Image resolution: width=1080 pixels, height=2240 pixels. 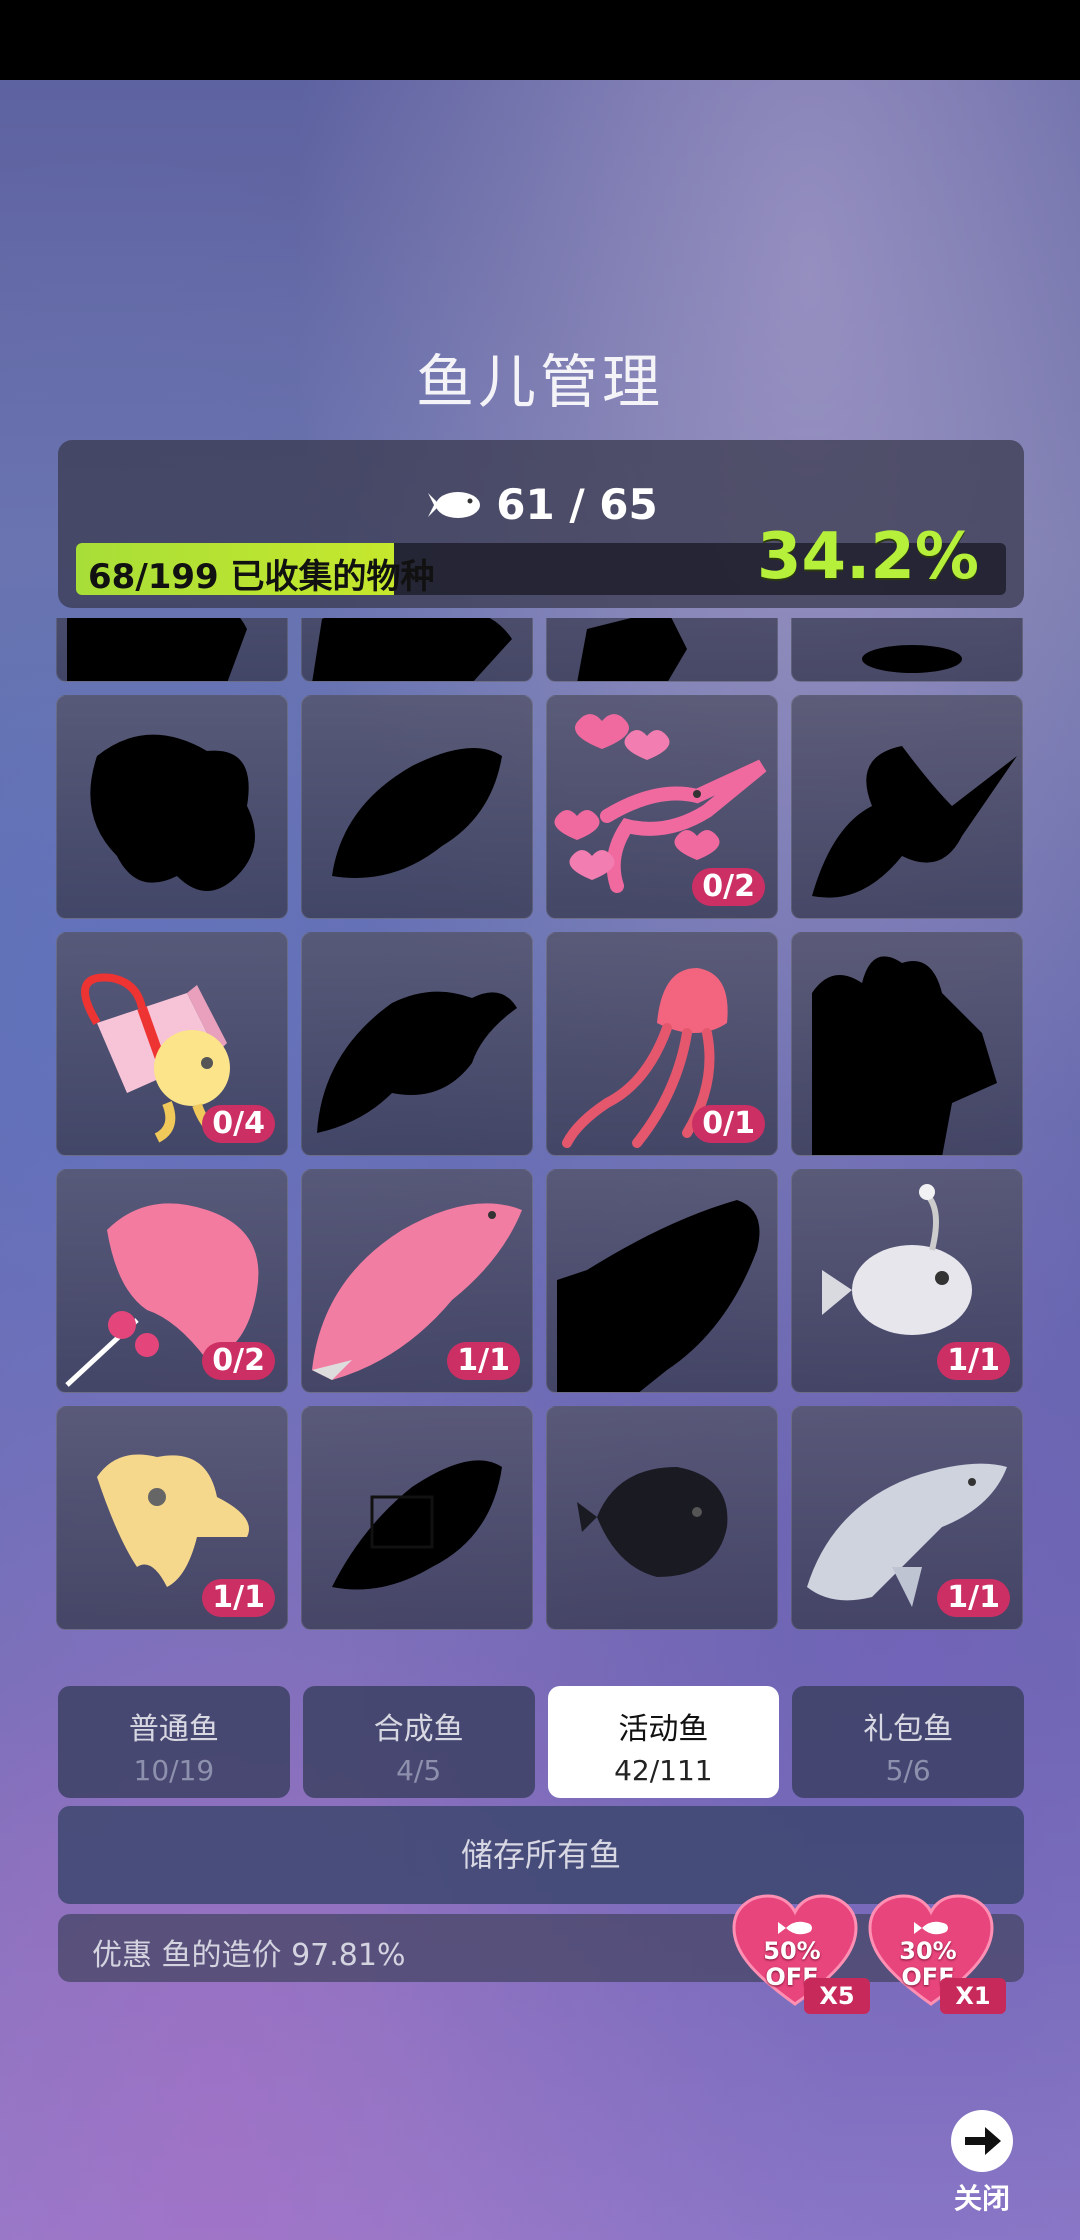 What do you see at coordinates (663, 1770) in the screenshot?
I see `tab-count: 42/111` at bounding box center [663, 1770].